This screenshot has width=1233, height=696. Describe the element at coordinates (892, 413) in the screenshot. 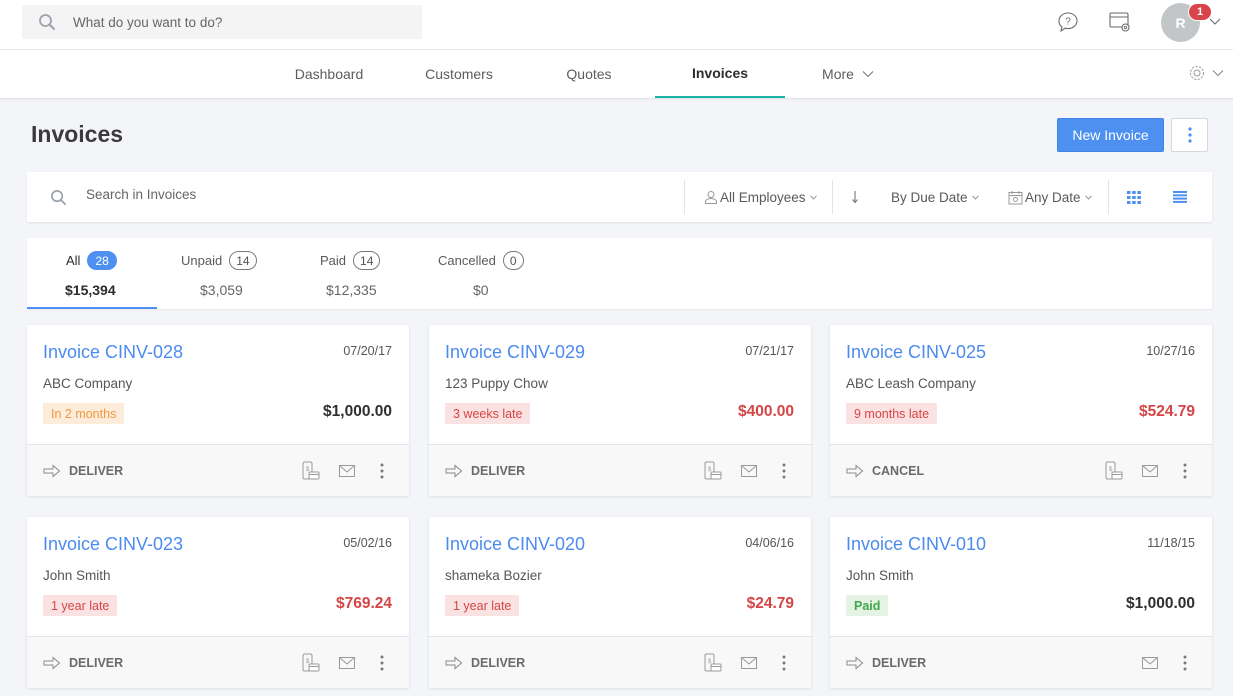

I see `invoice-status-badge: 9 months late` at that location.